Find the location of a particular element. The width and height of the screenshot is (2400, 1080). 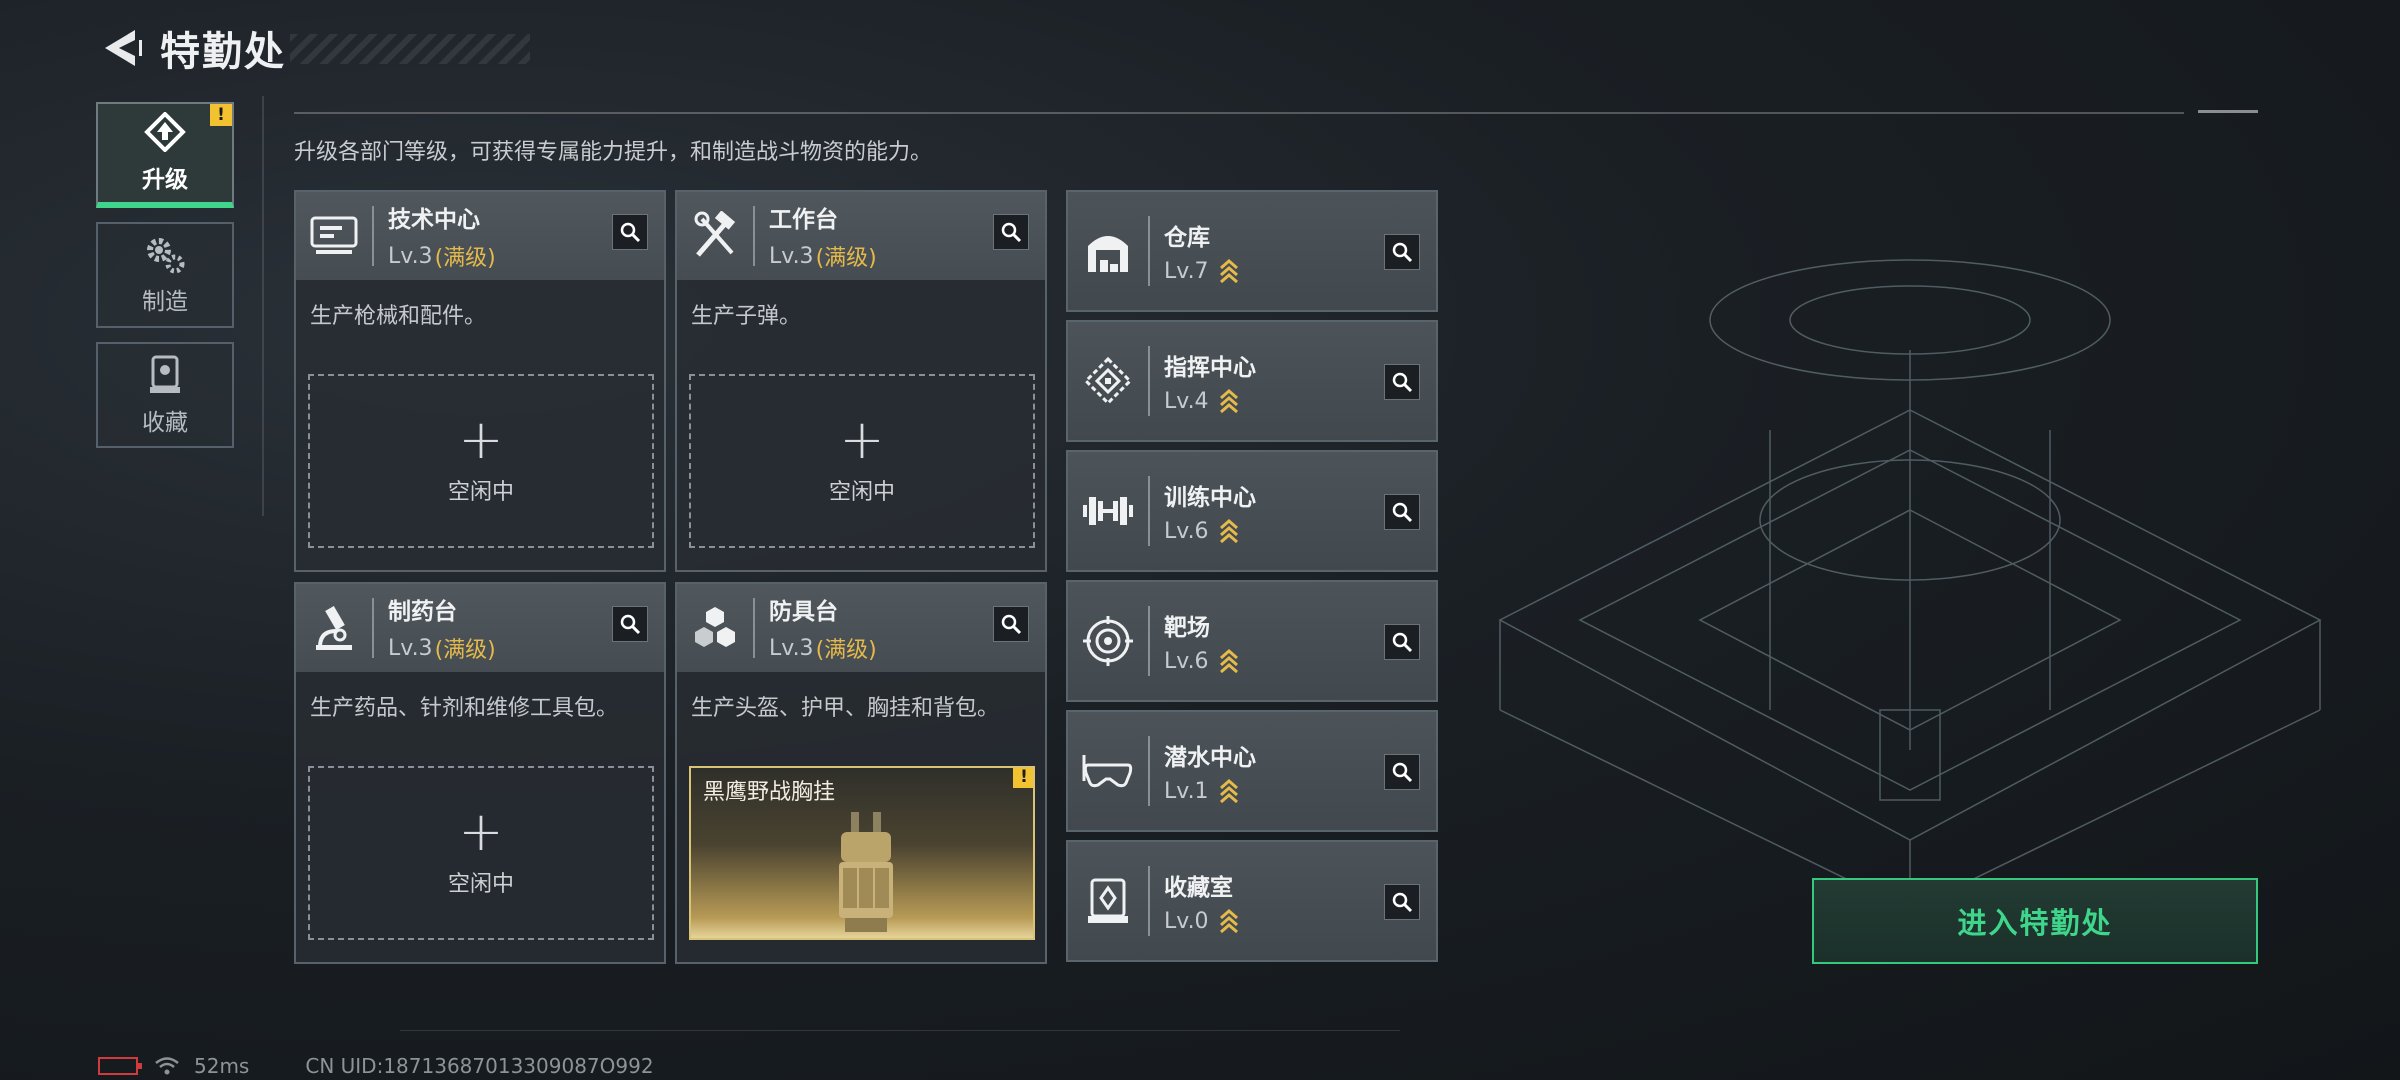

back-arrow-icon is located at coordinates (123, 48).